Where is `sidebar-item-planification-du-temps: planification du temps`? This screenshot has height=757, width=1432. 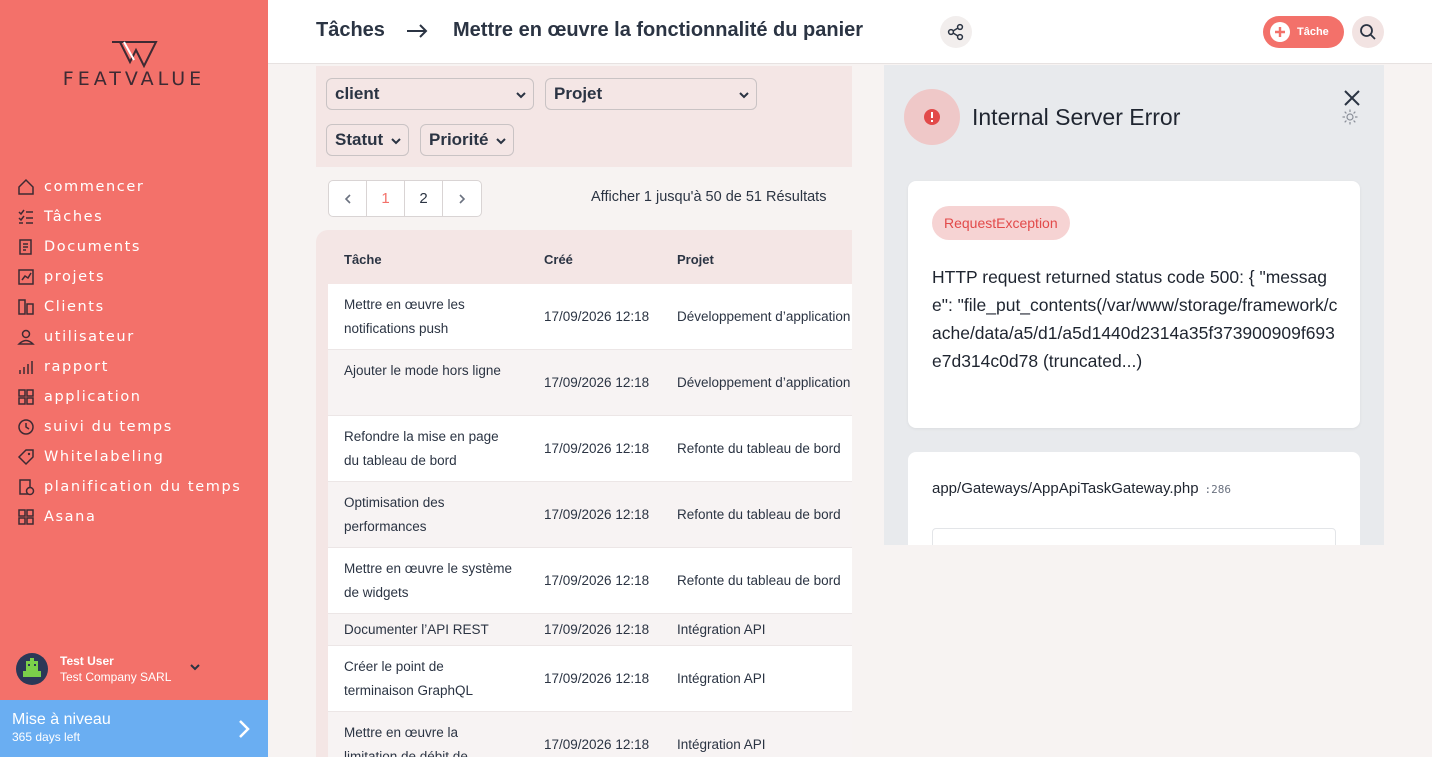 sidebar-item-planification-du-temps: planification du temps is located at coordinates (136, 487).